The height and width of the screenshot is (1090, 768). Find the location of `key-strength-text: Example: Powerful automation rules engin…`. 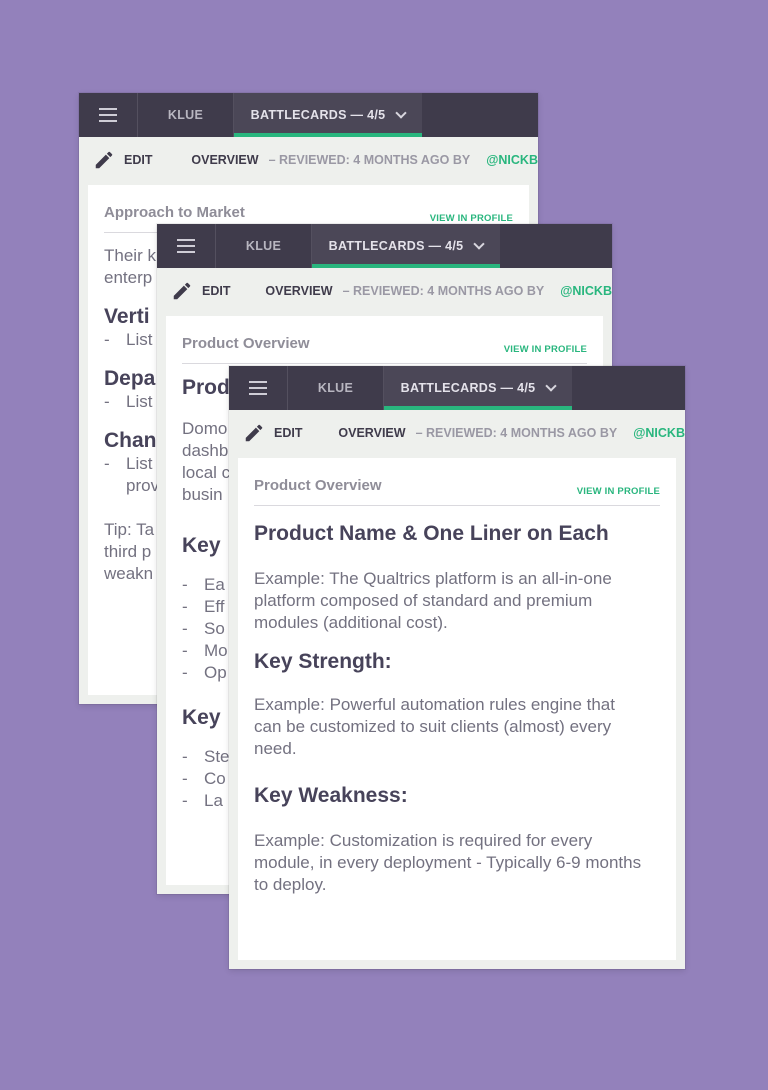

key-strength-text: Example: Powerful automation rules engin… is located at coordinates (434, 726).